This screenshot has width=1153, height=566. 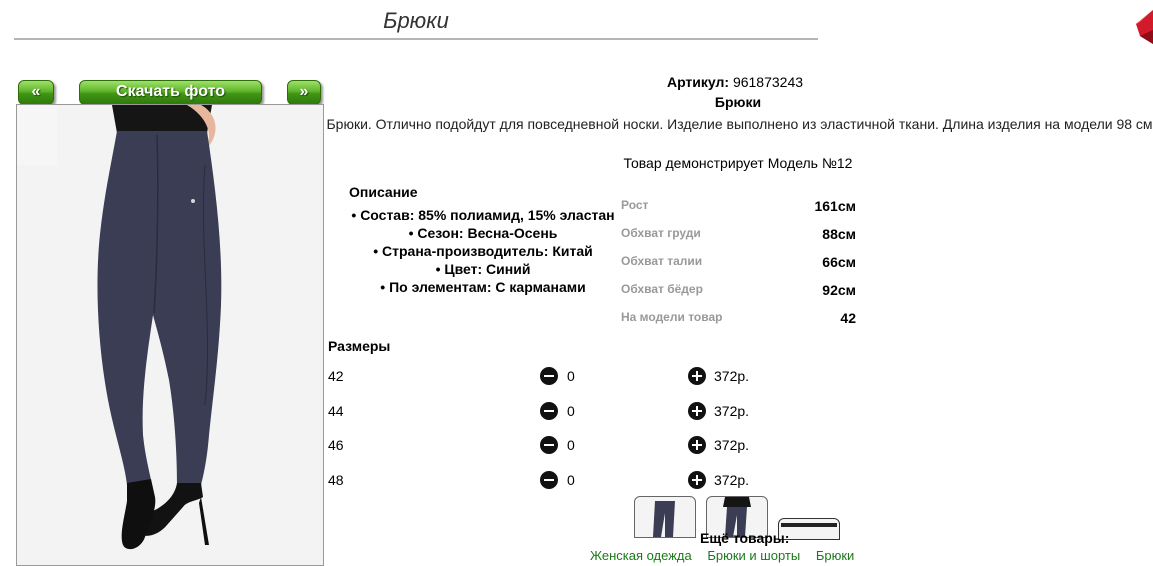 What do you see at coordinates (738, 102) in the screenshot?
I see `product-name: Брюки` at bounding box center [738, 102].